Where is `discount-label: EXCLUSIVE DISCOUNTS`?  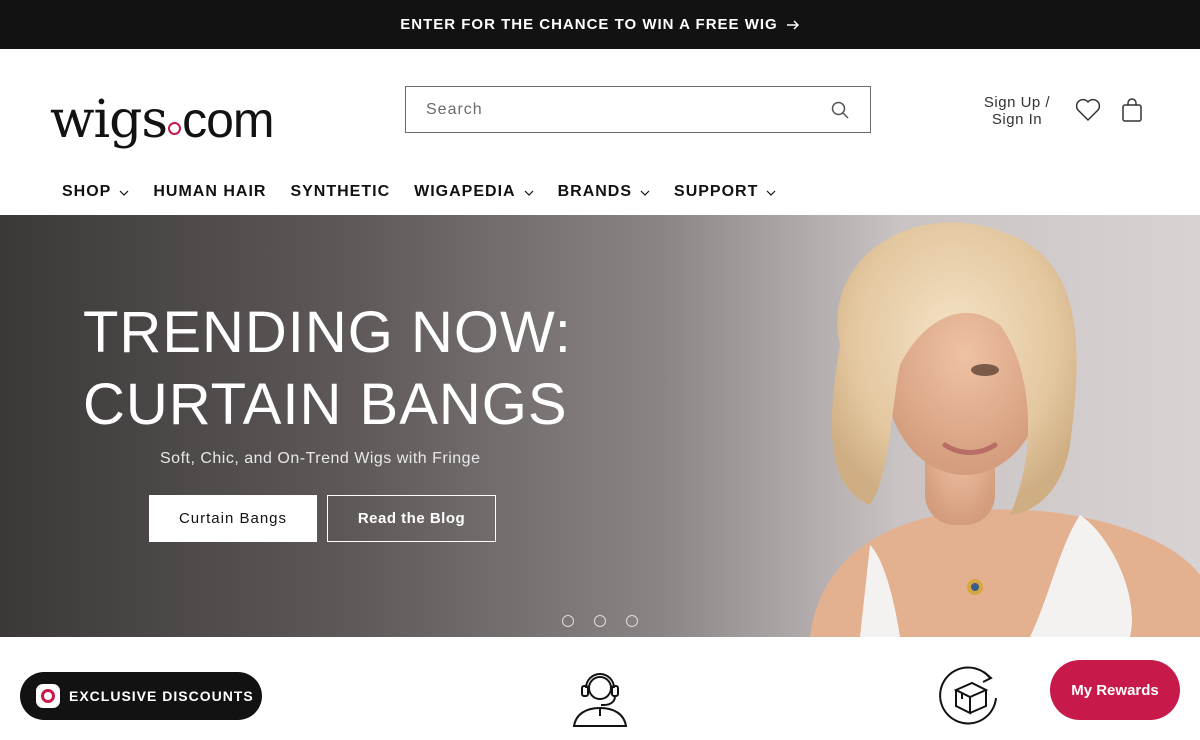
discount-label: EXCLUSIVE DISCOUNTS is located at coordinates (161, 696).